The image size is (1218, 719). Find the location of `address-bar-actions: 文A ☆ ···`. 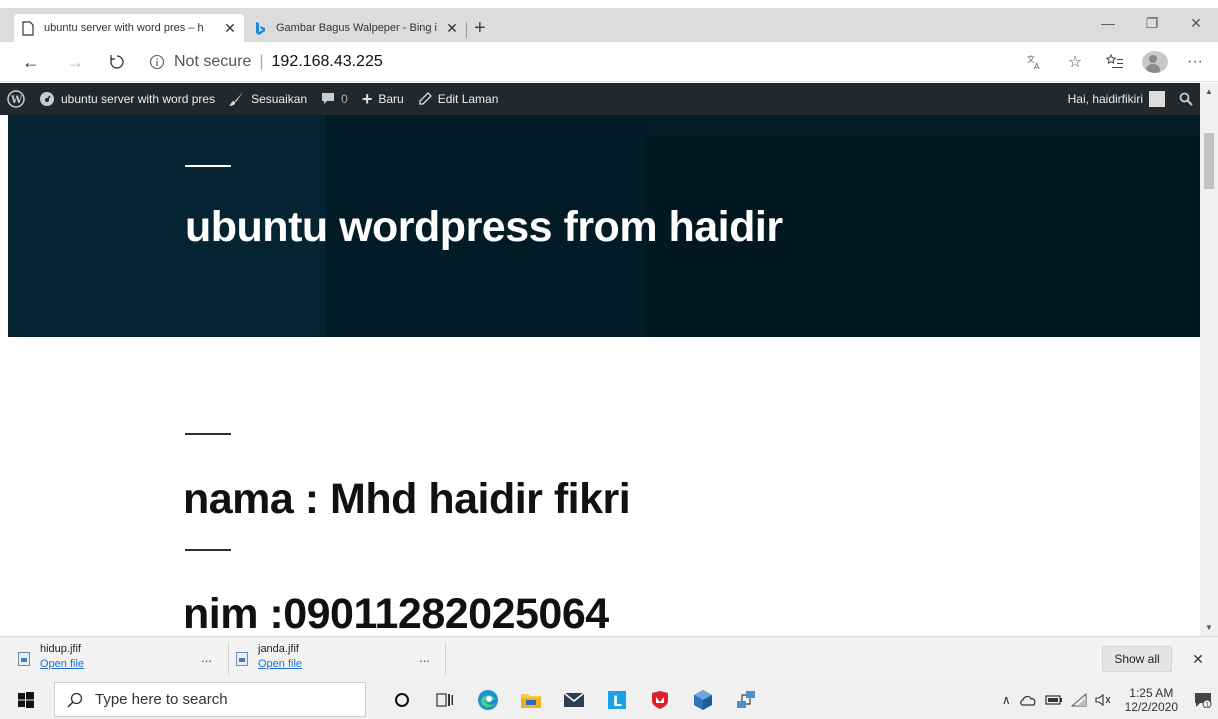

address-bar-actions: 文A ☆ ··· is located at coordinates (1115, 62).